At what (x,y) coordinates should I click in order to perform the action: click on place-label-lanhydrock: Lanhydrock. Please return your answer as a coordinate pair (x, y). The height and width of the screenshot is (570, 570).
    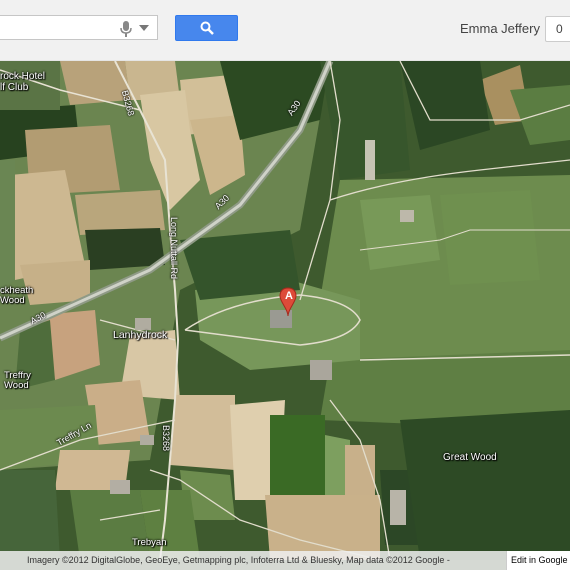
    Looking at the image, I should click on (140, 335).